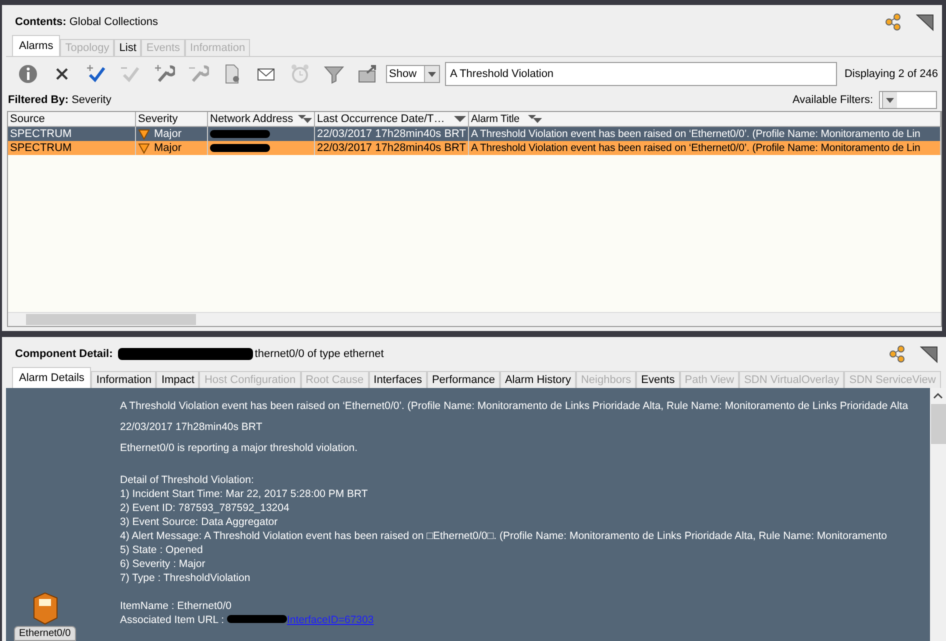 The width and height of the screenshot is (946, 641). What do you see at coordinates (205, 508) in the screenshot?
I see `detail-text: 2) Event ID: 787593_787592_13204` at bounding box center [205, 508].